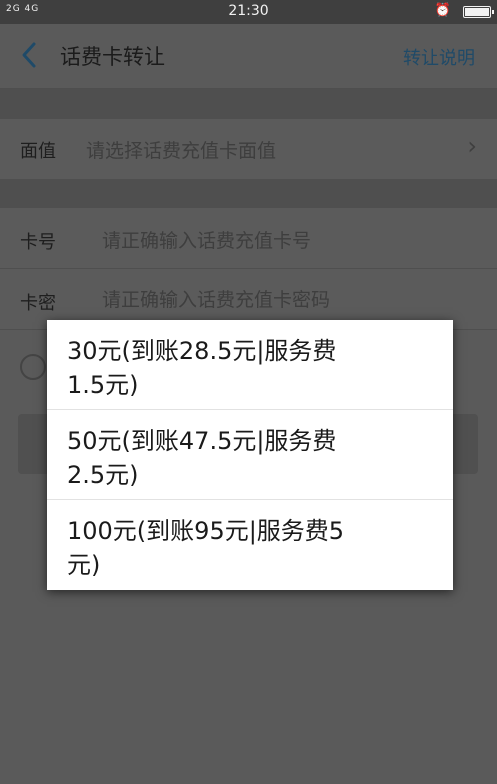 The image size is (497, 784). What do you see at coordinates (216, 298) in the screenshot?
I see `card-password-input: 请正确输入话费充值卡密码` at bounding box center [216, 298].